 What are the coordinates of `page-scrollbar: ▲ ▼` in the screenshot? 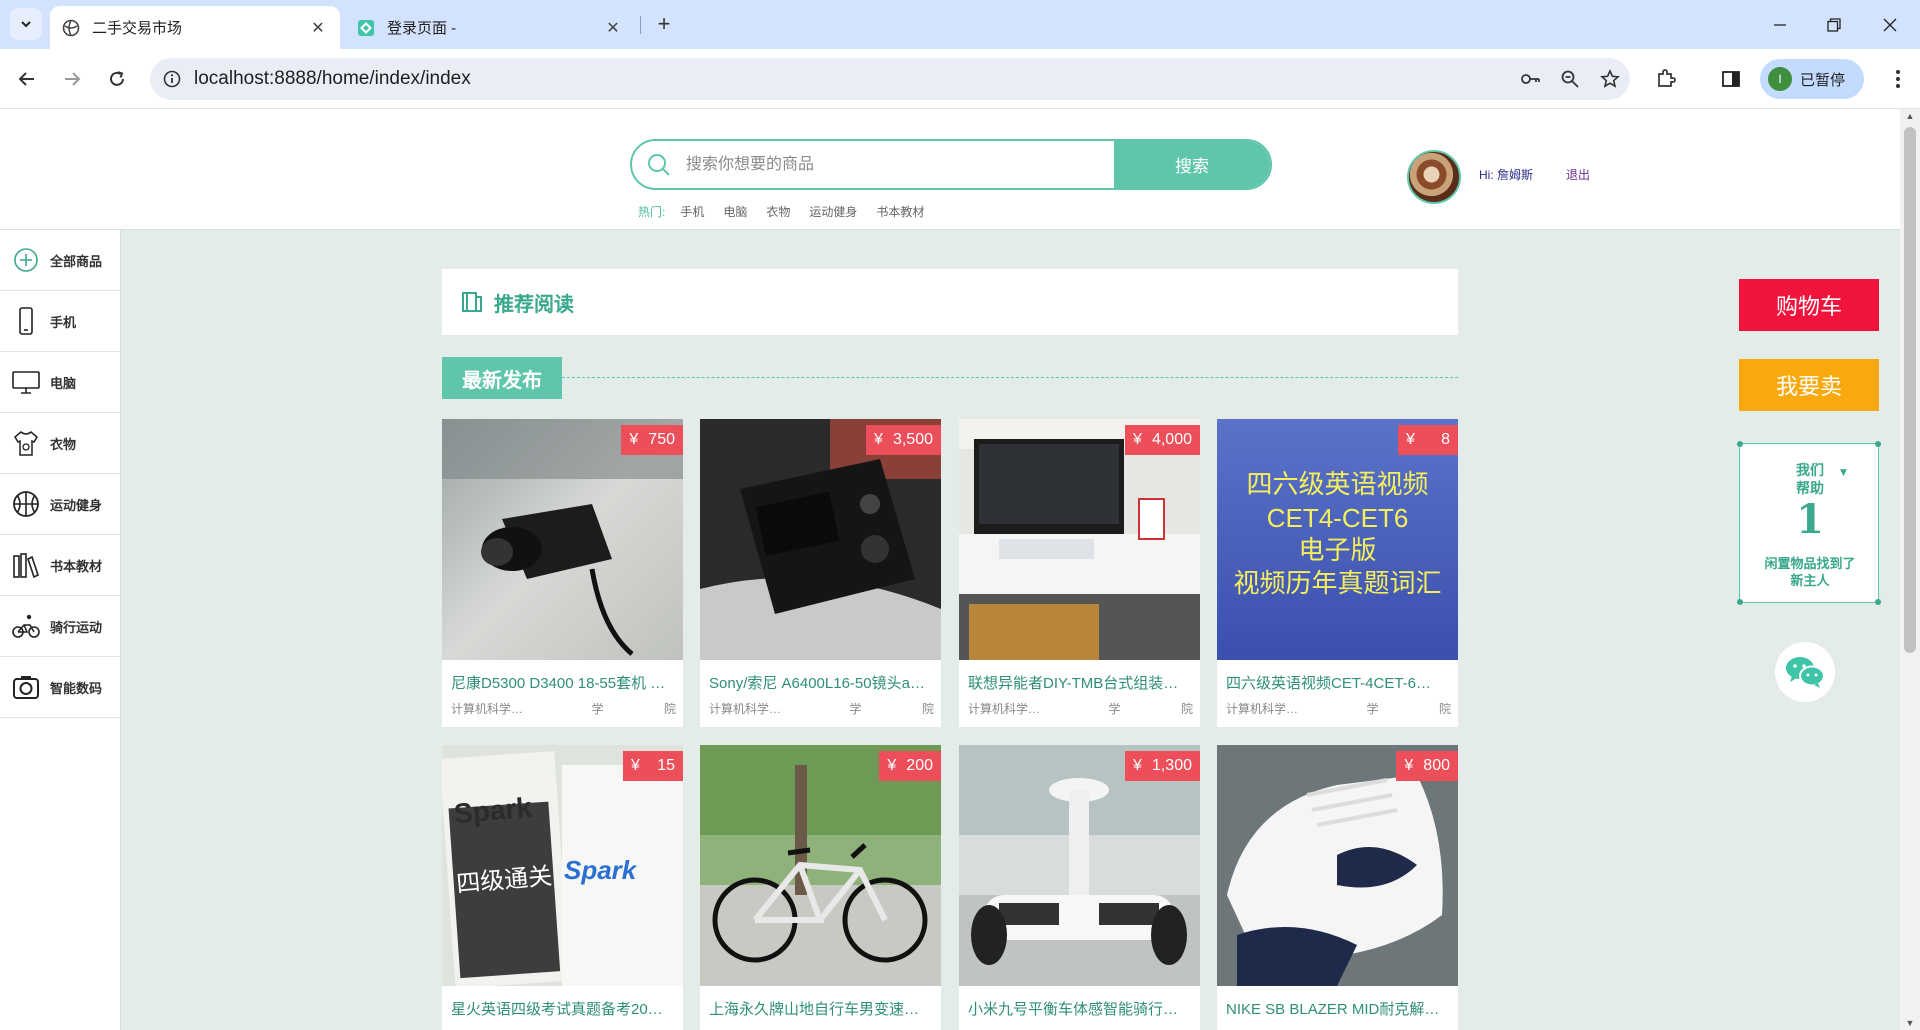 It's located at (1910, 569).